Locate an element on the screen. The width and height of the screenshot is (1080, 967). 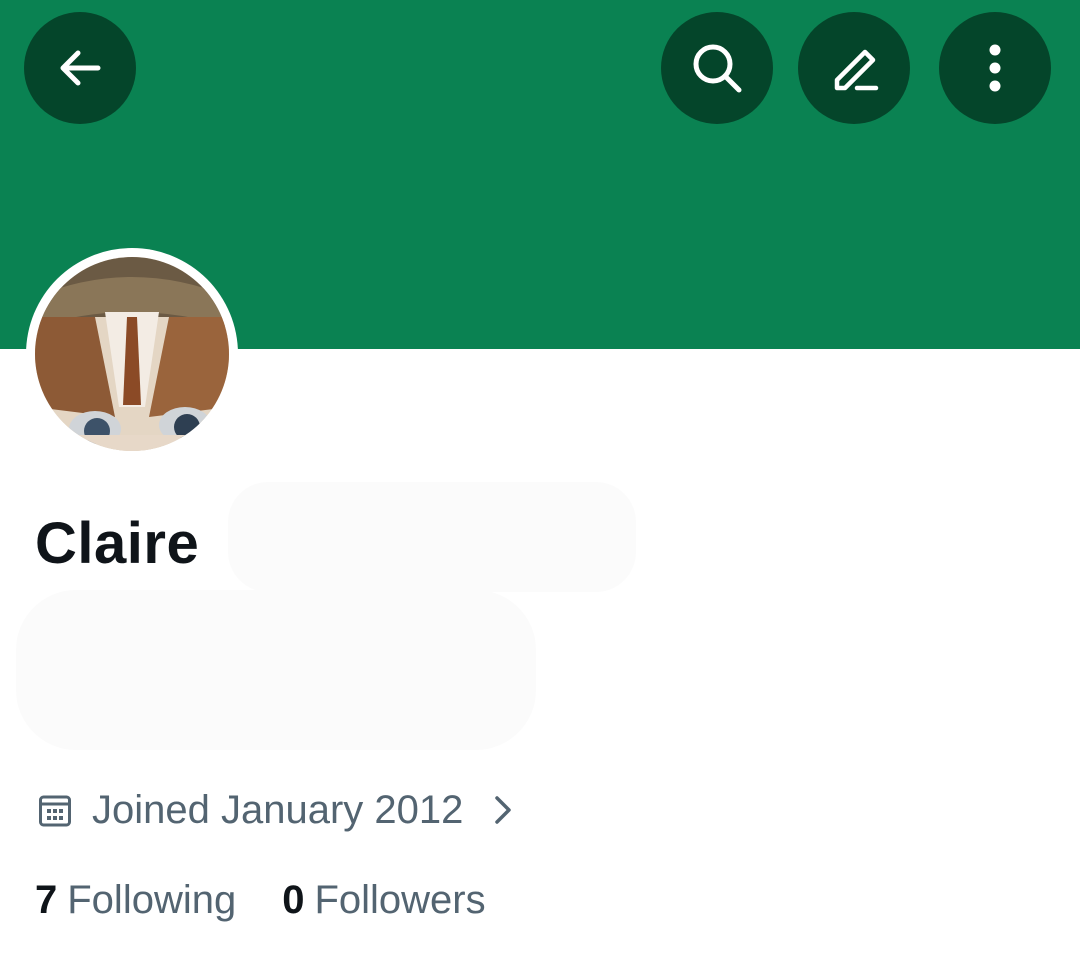
avatar-image is located at coordinates (132, 354).